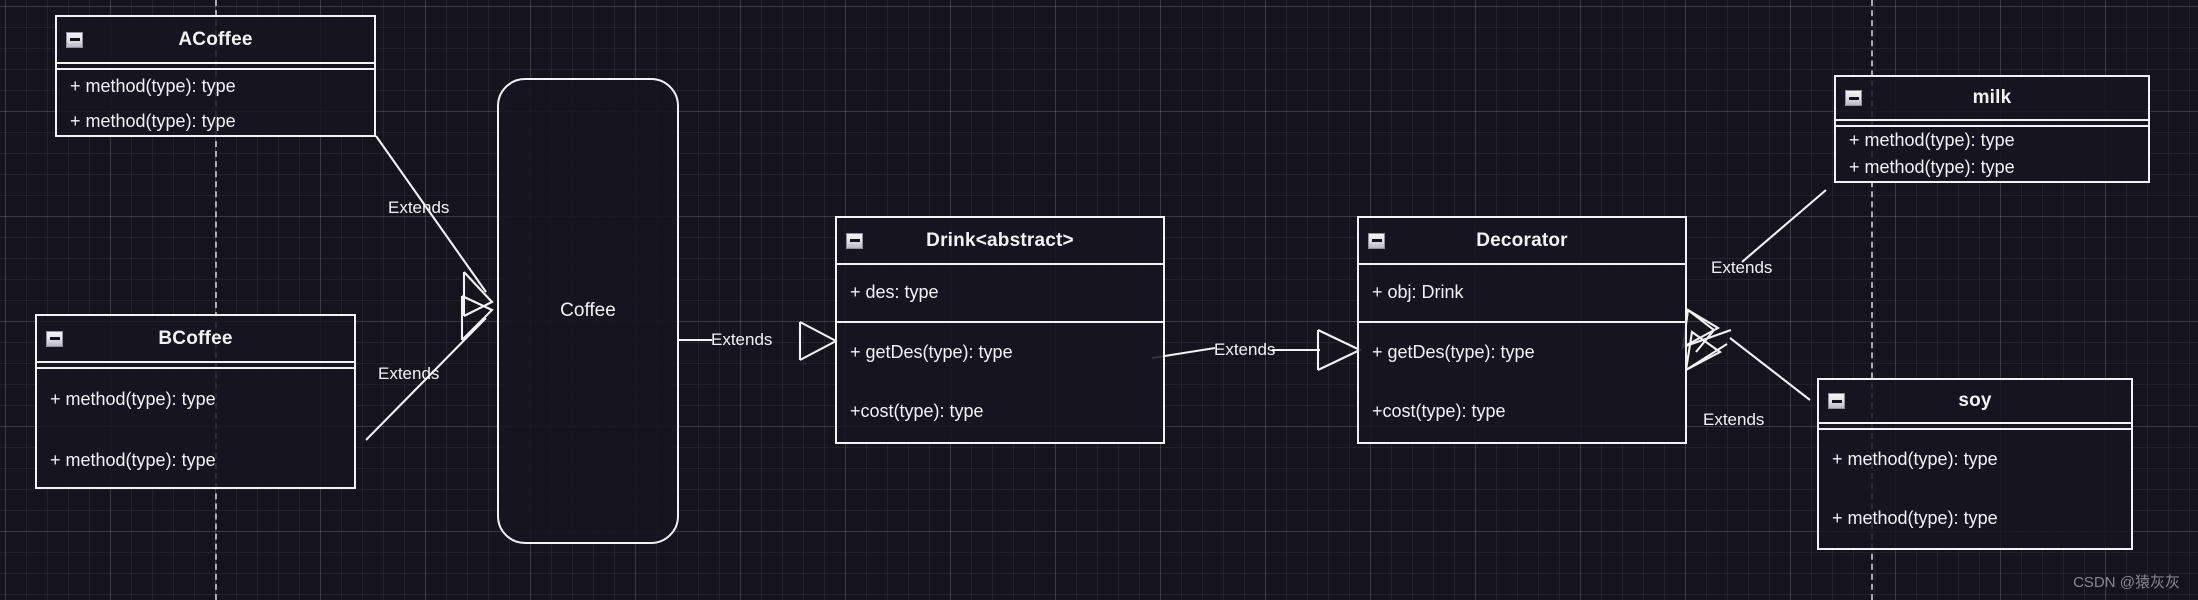  What do you see at coordinates (477, 318) in the screenshot?
I see `arrowhead-bcoffee-coffee` at bounding box center [477, 318].